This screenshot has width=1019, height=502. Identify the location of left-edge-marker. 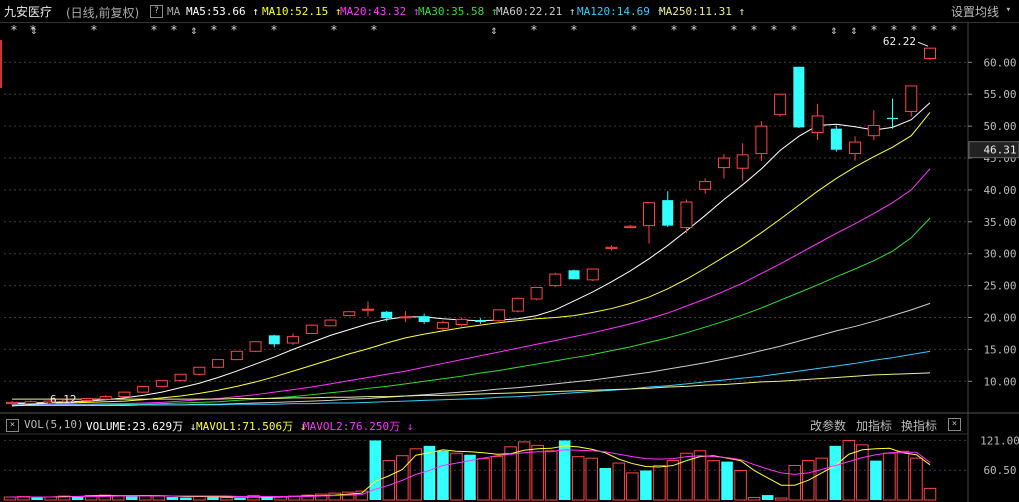
(1, 64).